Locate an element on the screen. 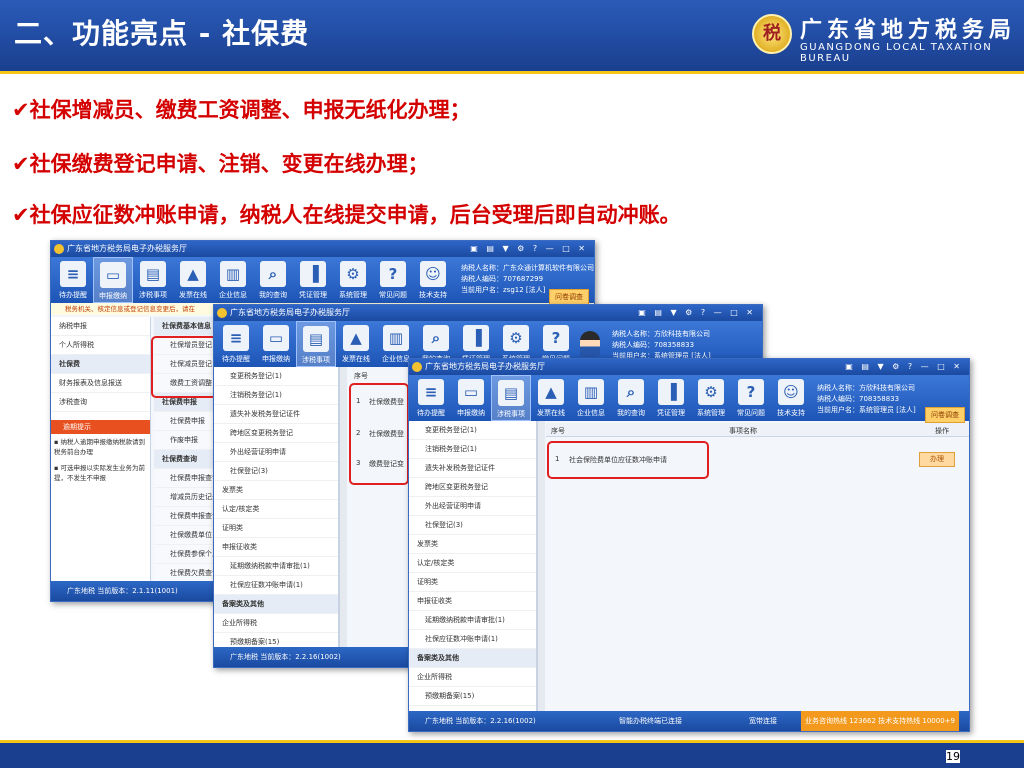 The width and height of the screenshot is (1024, 768). page-number: 19 is located at coordinates (953, 756).